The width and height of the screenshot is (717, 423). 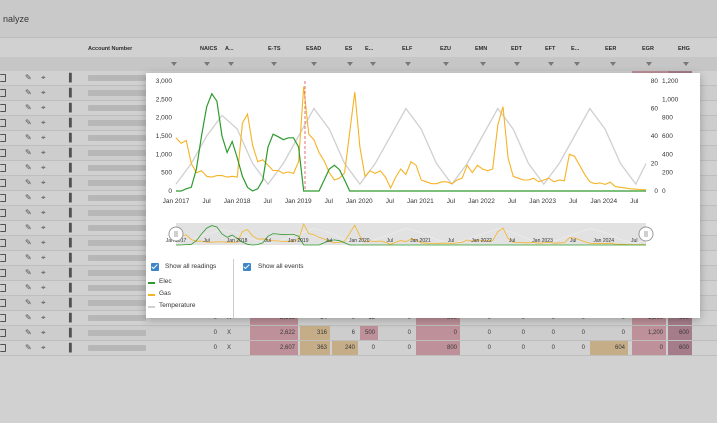 What do you see at coordinates (481, 241) in the screenshot?
I see `navigator-x-label: Jan 2022` at bounding box center [481, 241].